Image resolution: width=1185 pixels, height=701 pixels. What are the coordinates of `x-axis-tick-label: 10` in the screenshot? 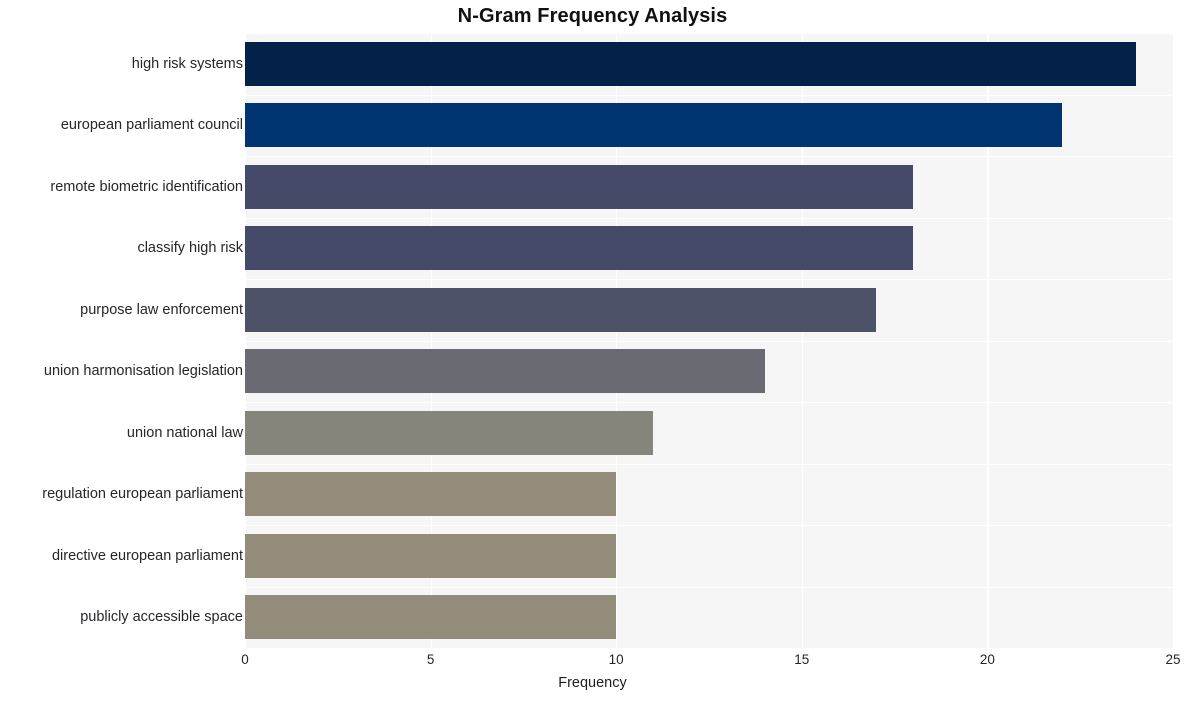 It's located at (616, 659).